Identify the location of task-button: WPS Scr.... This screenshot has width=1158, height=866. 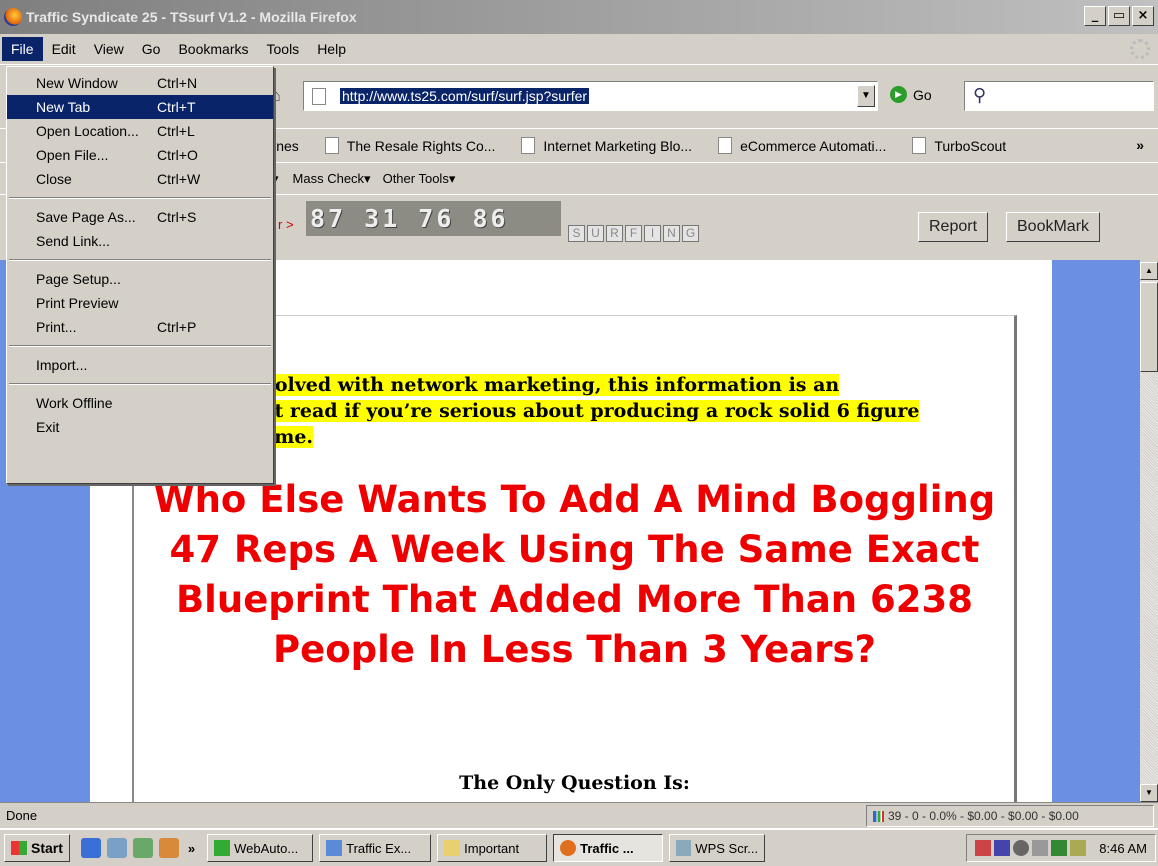
(717, 848).